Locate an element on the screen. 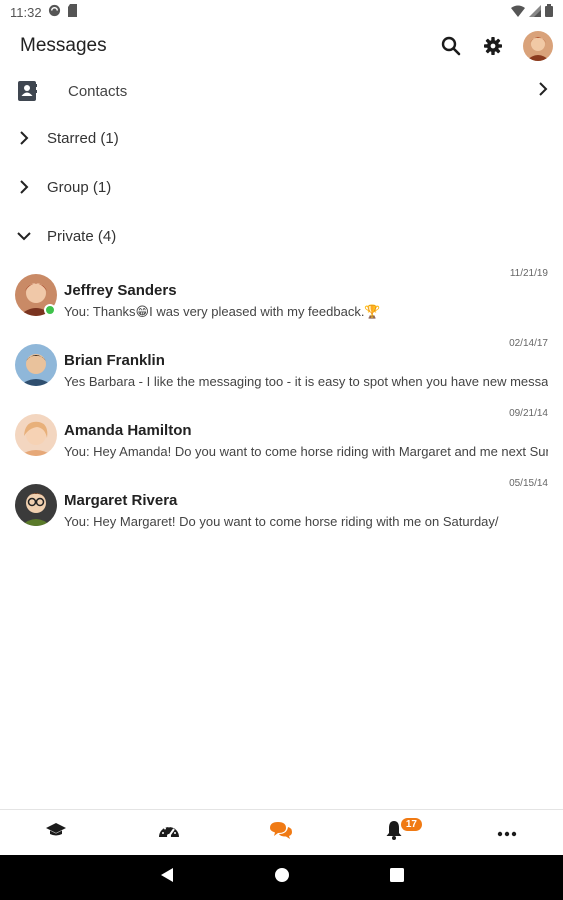 The width and height of the screenshot is (563, 900). bottom-nav: 17 is located at coordinates (281, 832).